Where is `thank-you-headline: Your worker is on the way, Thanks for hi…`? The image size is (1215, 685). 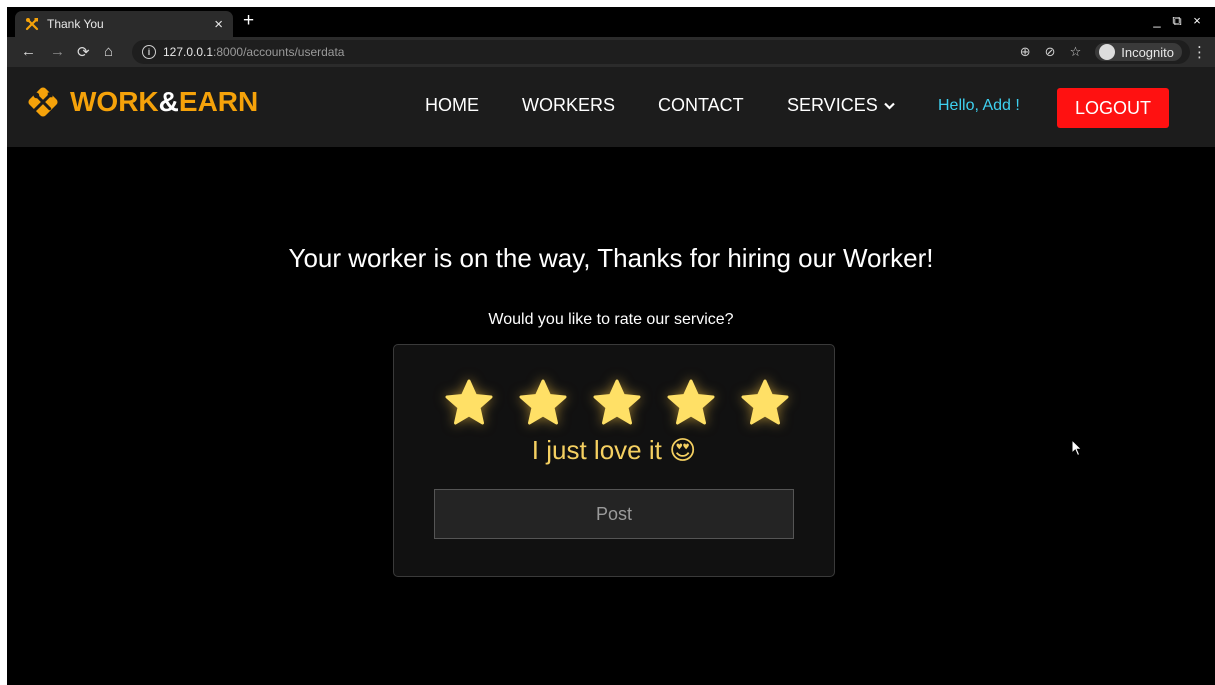 thank-you-headline: Your worker is on the way, Thanks for hi… is located at coordinates (611, 258).